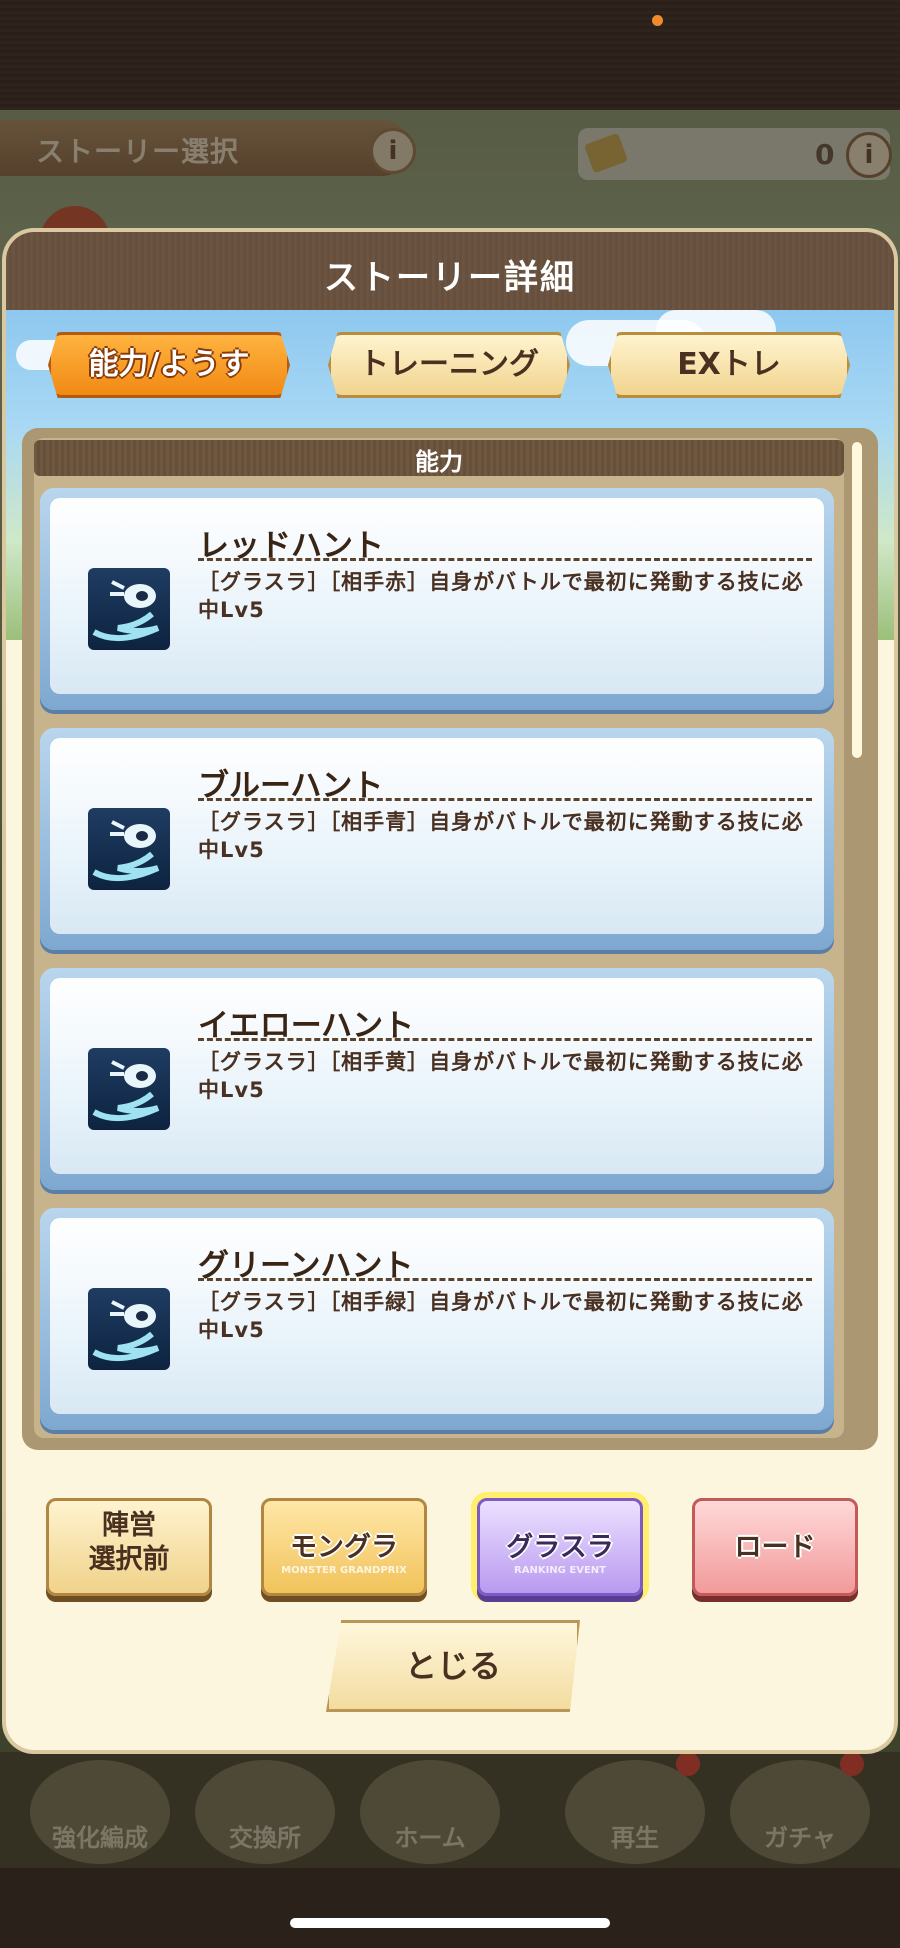 The height and width of the screenshot is (1948, 900). Describe the element at coordinates (450, 55) in the screenshot. I see `status-bar` at that location.